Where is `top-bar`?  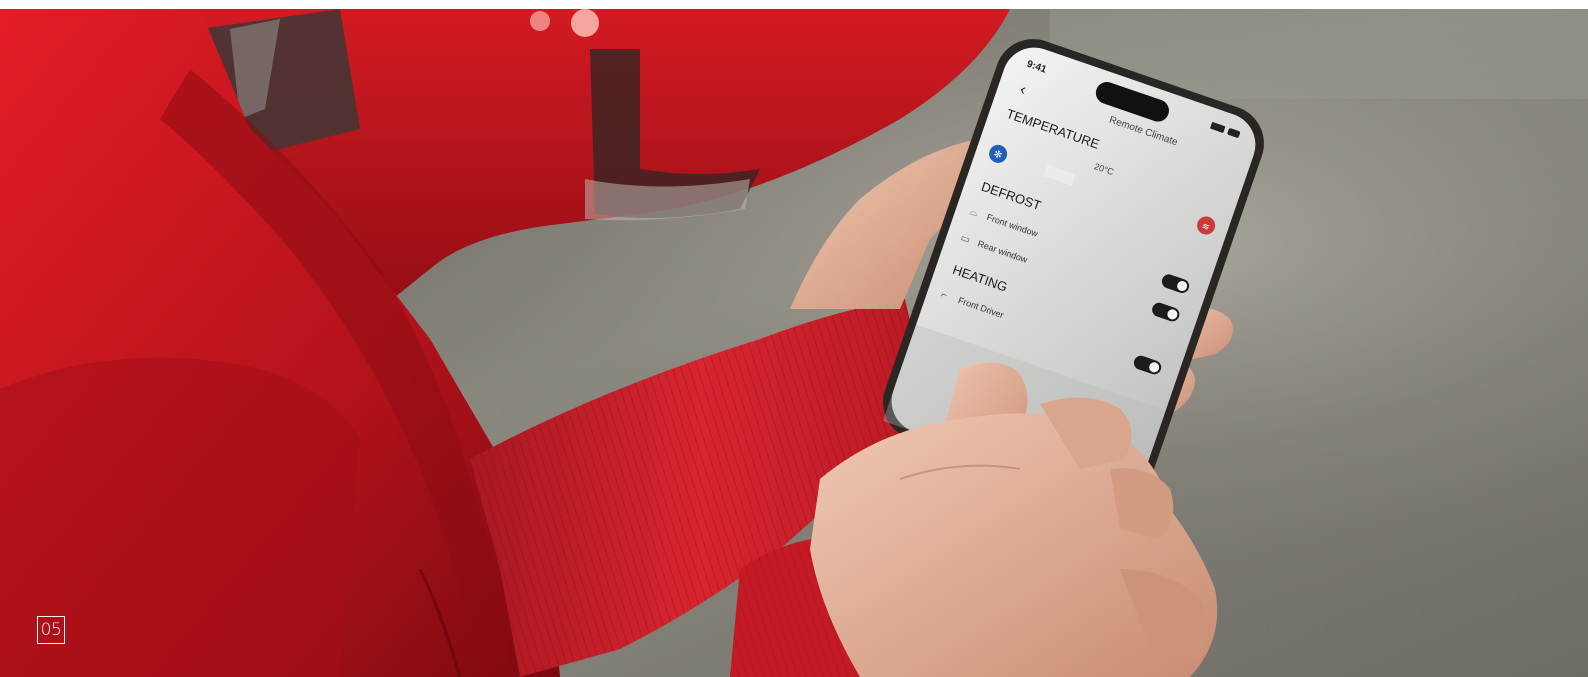 top-bar is located at coordinates (794, 4).